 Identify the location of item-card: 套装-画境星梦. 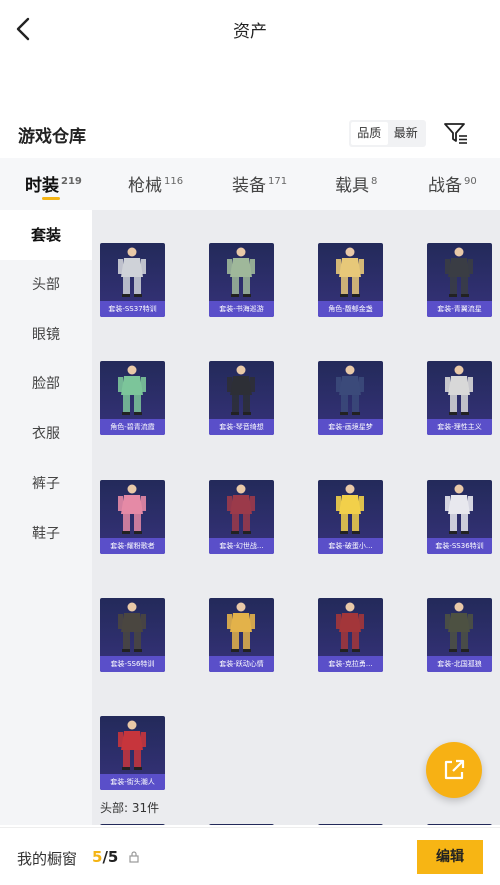
(350, 398).